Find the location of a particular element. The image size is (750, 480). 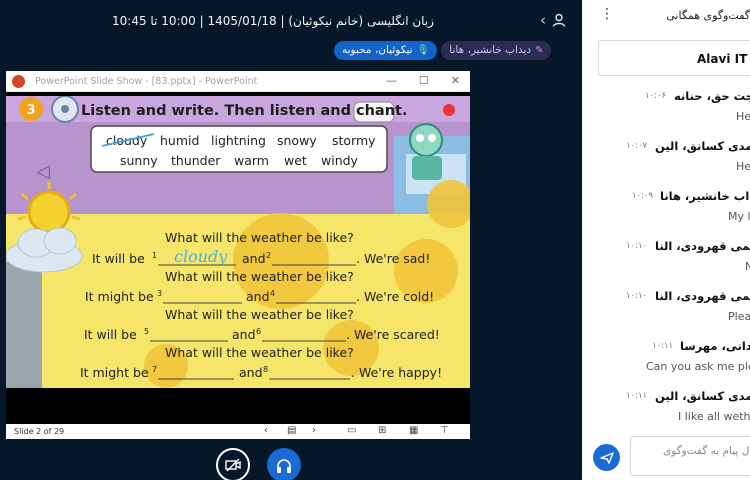

line-4-start: It might be is located at coordinates (114, 372).